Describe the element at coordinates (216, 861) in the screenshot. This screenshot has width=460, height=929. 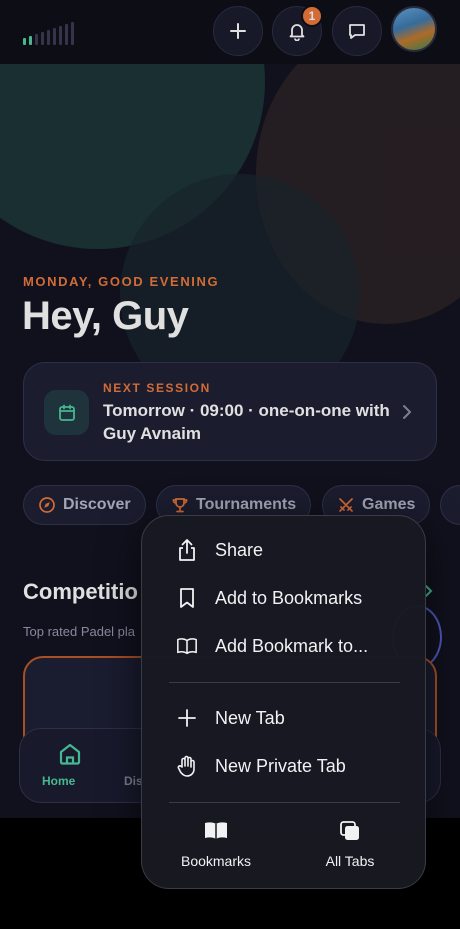
I see `bookmarks-label: Bookmarks` at that location.